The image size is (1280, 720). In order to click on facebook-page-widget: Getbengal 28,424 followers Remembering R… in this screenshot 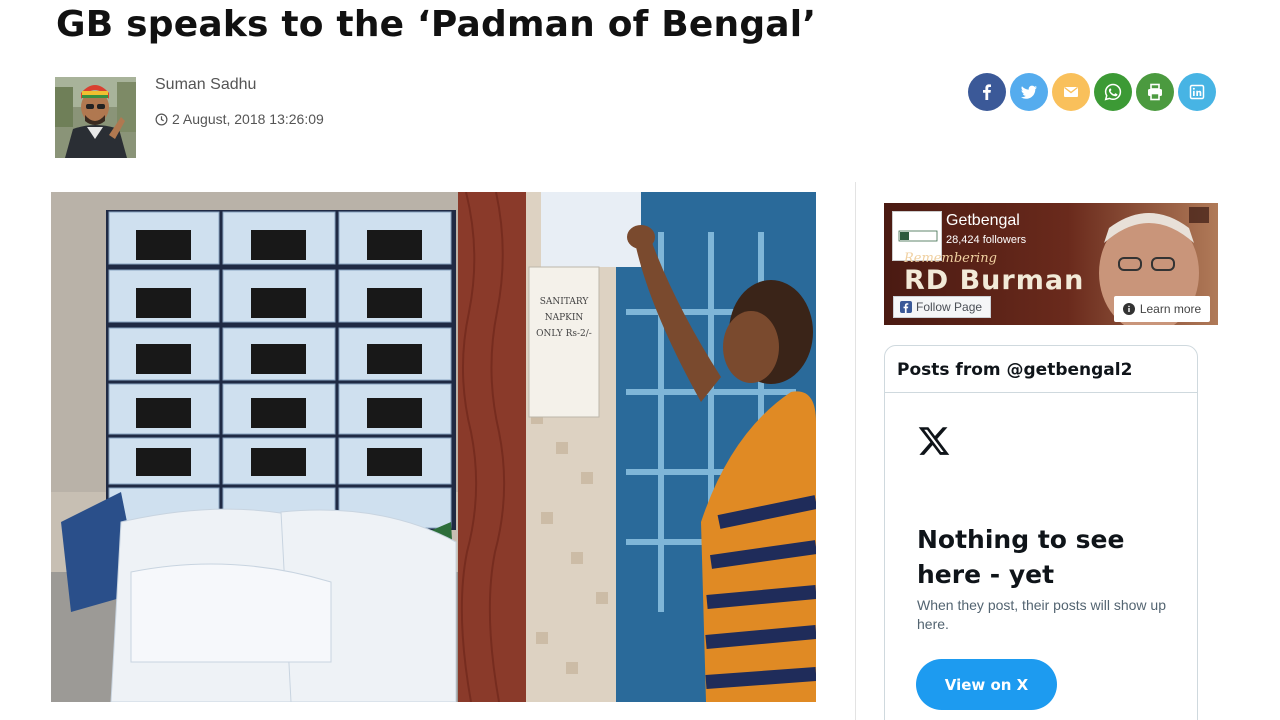, I will do `click(1051, 264)`.